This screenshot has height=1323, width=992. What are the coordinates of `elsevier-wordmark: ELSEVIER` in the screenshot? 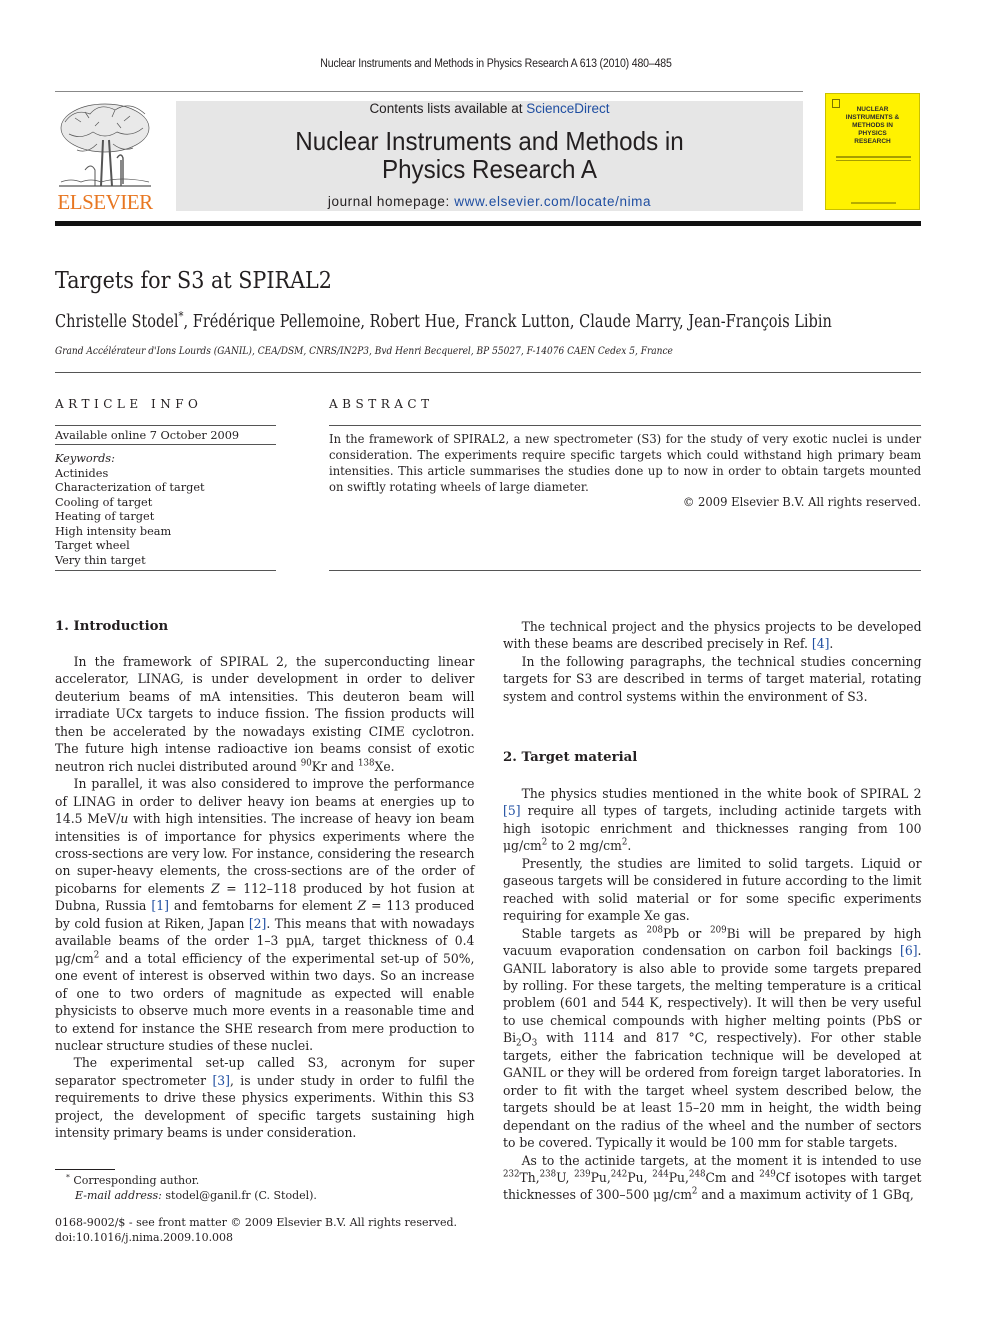 It's located at (105, 202).